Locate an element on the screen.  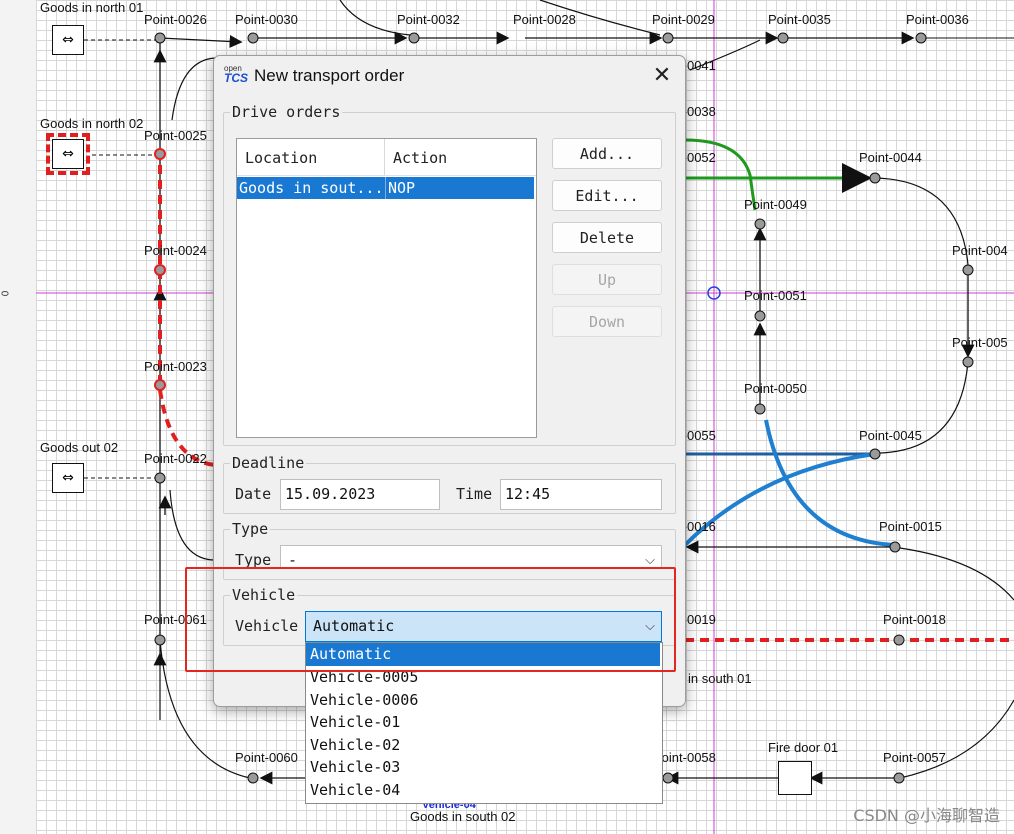
drive-orders-legend: Drive orders is located at coordinates (286, 112).